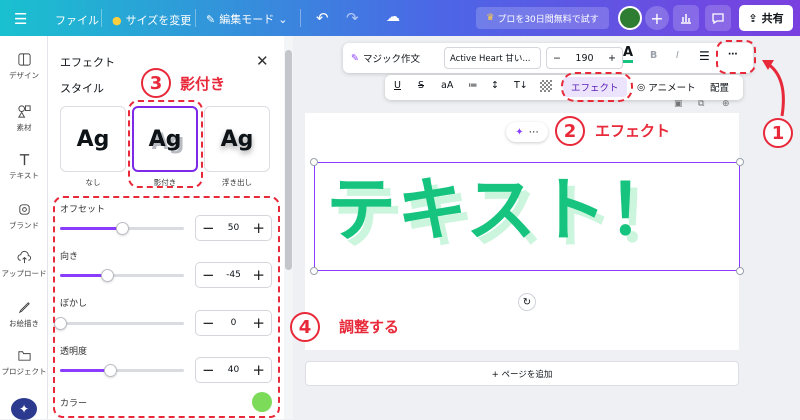  I want to click on upload-icon: ⇪, so click(753, 18).